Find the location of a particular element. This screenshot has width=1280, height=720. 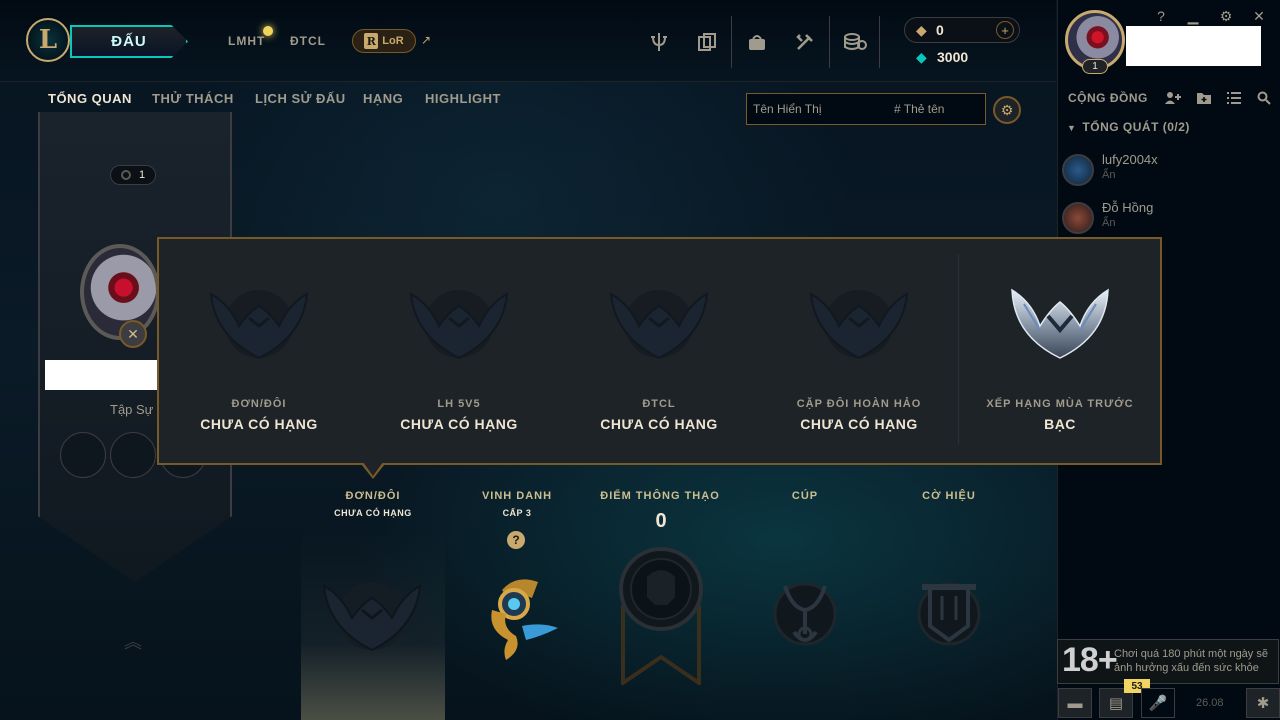

friend-item: lufy2004x Ẩn is located at coordinates (1157, 172).